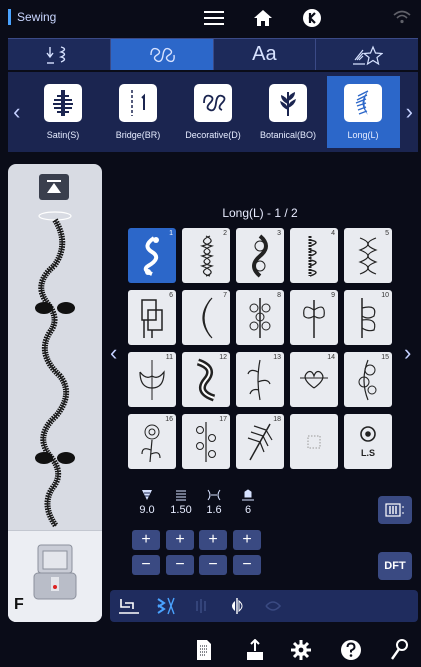  Describe the element at coordinates (206, 379) in the screenshot. I see `stitch-cell-12: 12` at that location.